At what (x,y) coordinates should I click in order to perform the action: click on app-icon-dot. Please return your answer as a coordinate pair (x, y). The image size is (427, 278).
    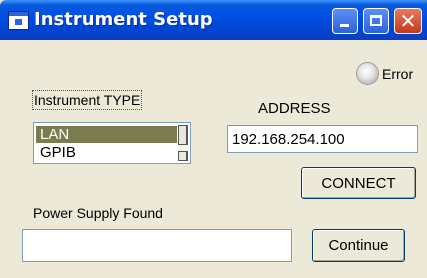
    Looking at the image, I should click on (18, 22).